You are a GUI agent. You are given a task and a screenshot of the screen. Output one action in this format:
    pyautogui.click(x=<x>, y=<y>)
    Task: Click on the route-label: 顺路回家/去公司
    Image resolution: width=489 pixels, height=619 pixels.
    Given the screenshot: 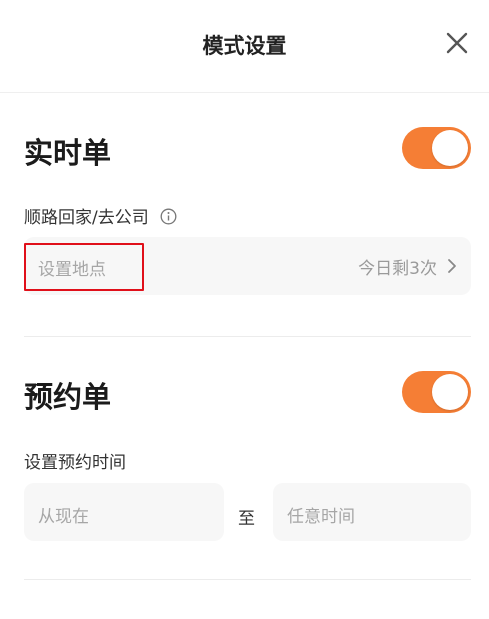 What is the action you would take?
    pyautogui.click(x=86, y=218)
    